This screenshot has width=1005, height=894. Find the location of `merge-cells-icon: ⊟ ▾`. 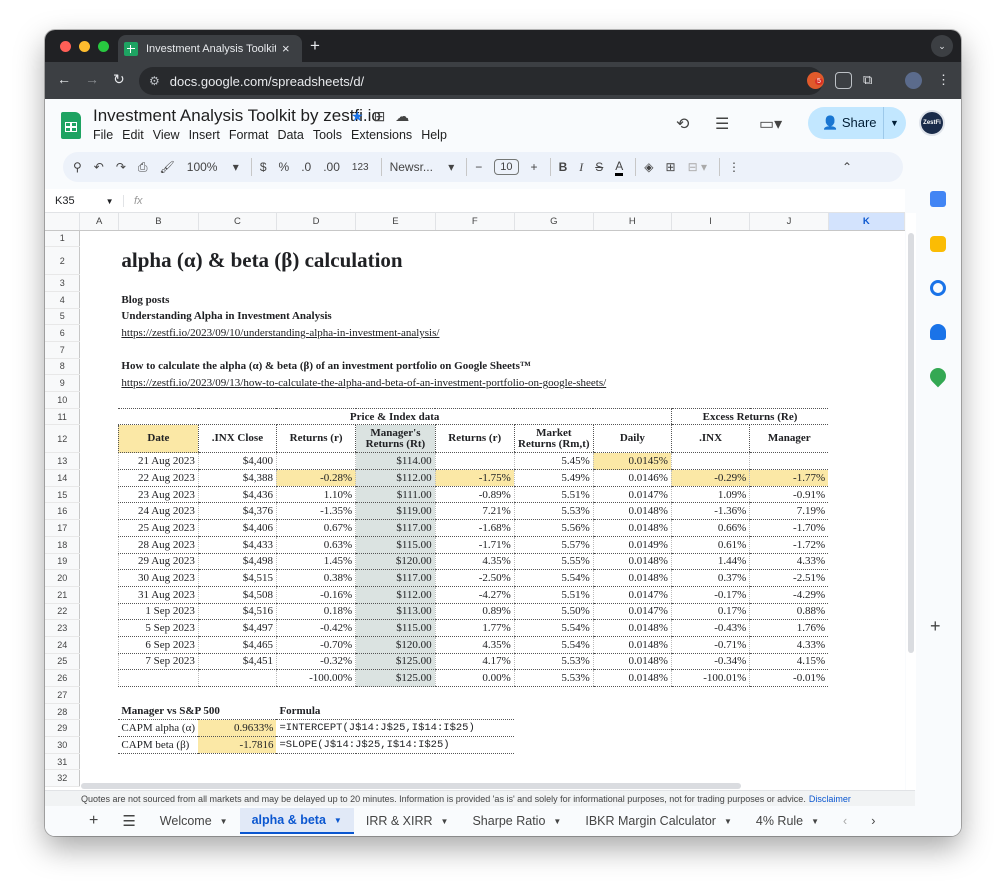

merge-cells-icon: ⊟ ▾ is located at coordinates (697, 167).